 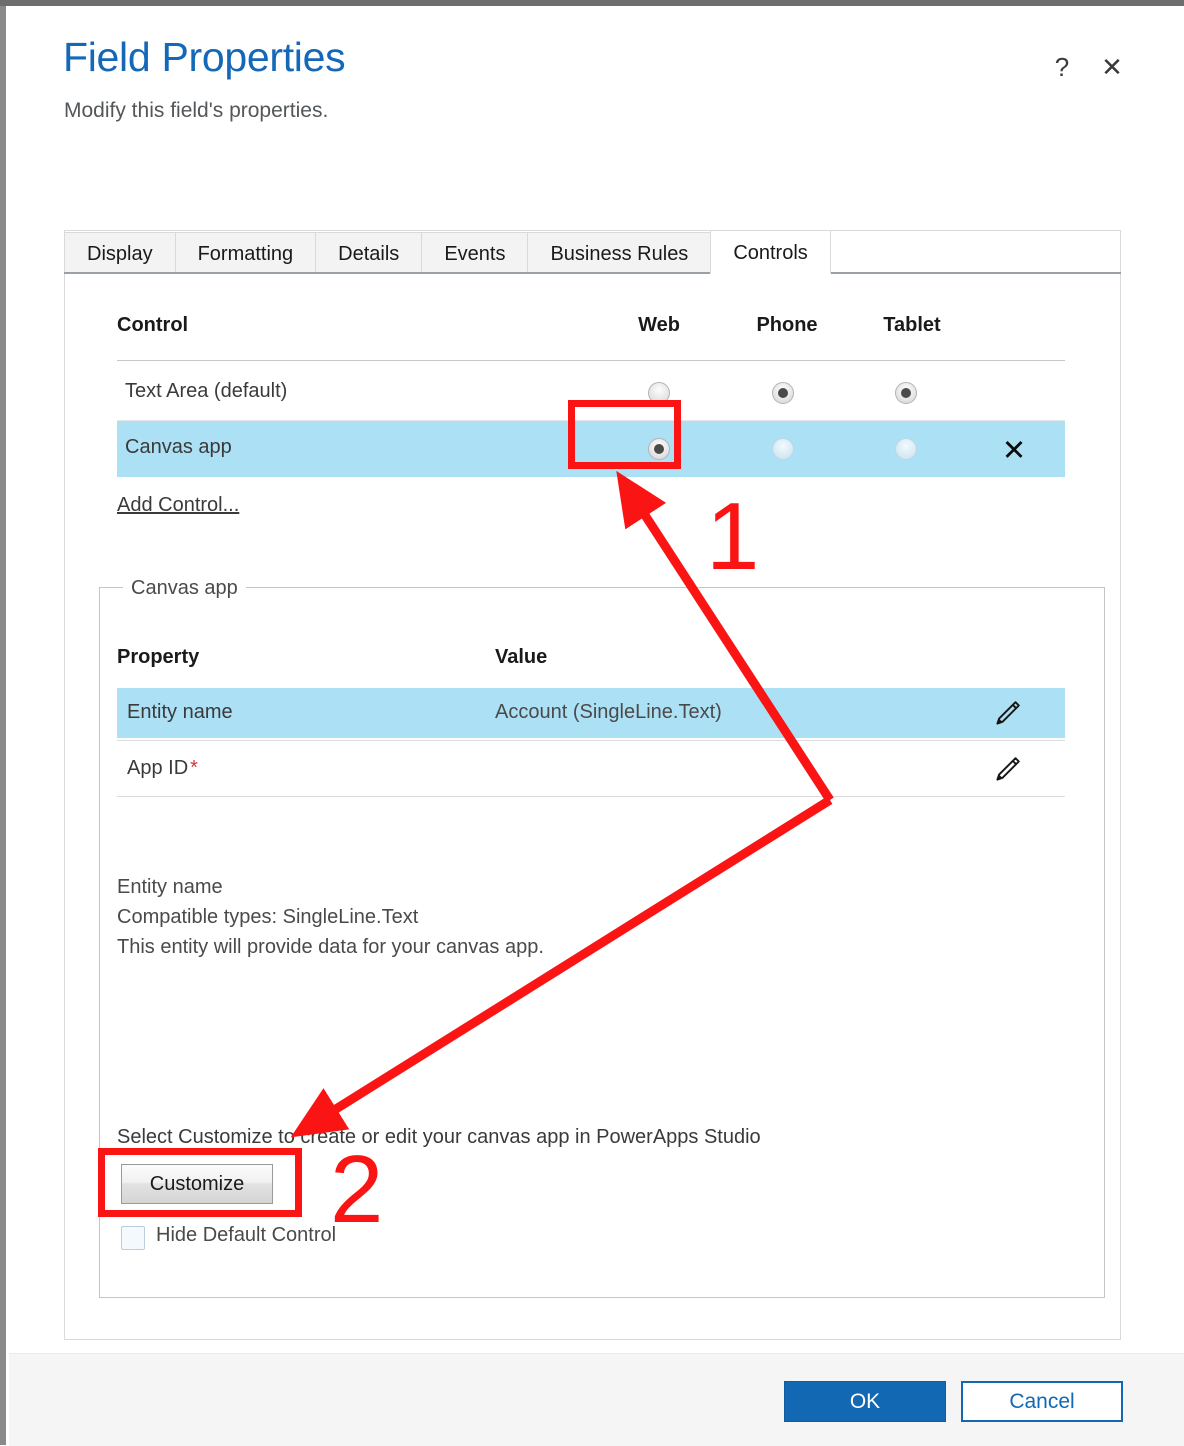 What do you see at coordinates (596, 1399) in the screenshot?
I see `dialog-footer: OK Cancel` at bounding box center [596, 1399].